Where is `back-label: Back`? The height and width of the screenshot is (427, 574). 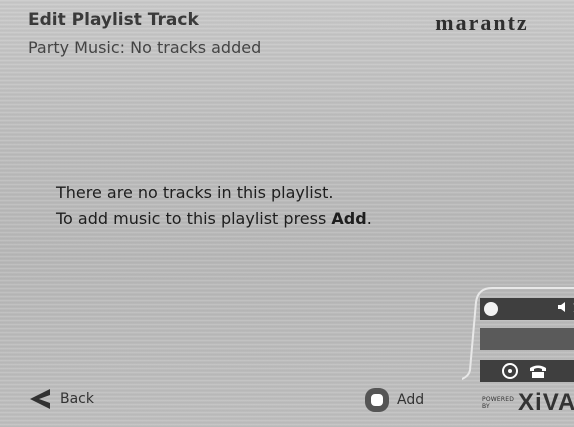
back-label: Back is located at coordinates (77, 399).